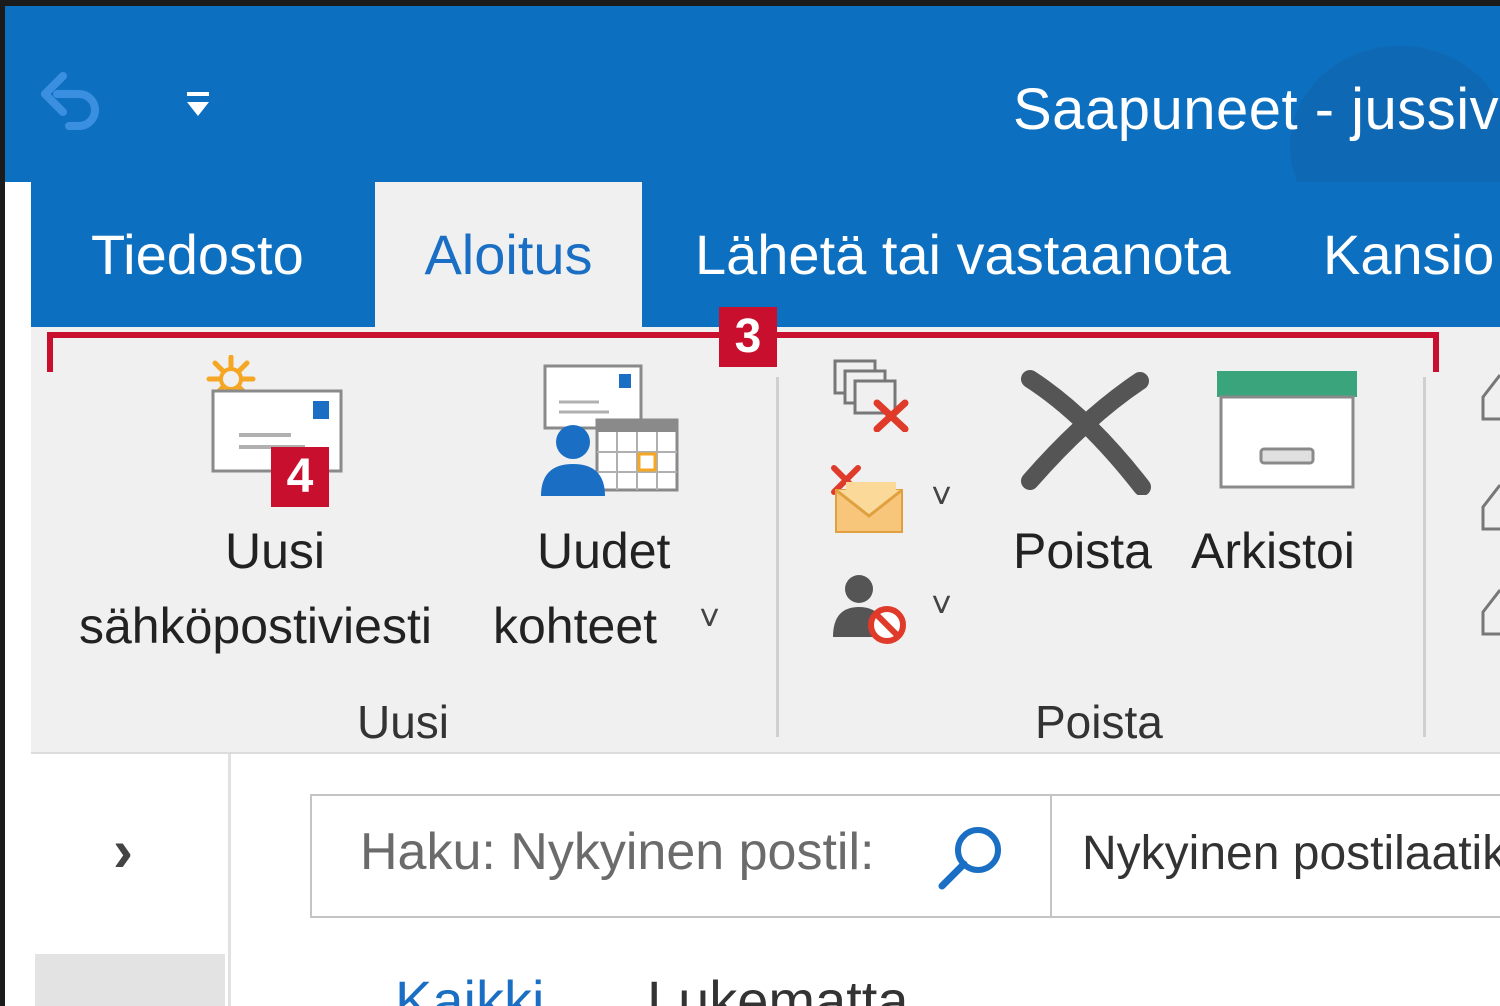  I want to click on search-scope-divider, so click(1051, 856).